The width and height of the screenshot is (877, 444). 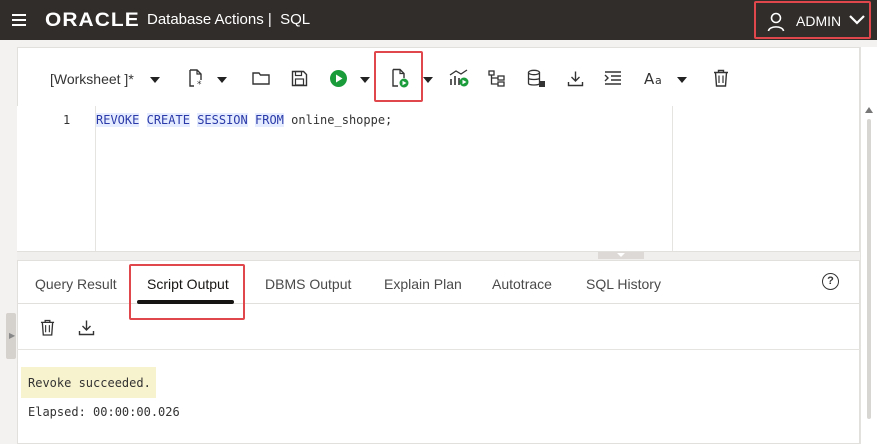 I want to click on tab-explain-plan: Explain Plan, so click(x=423, y=284).